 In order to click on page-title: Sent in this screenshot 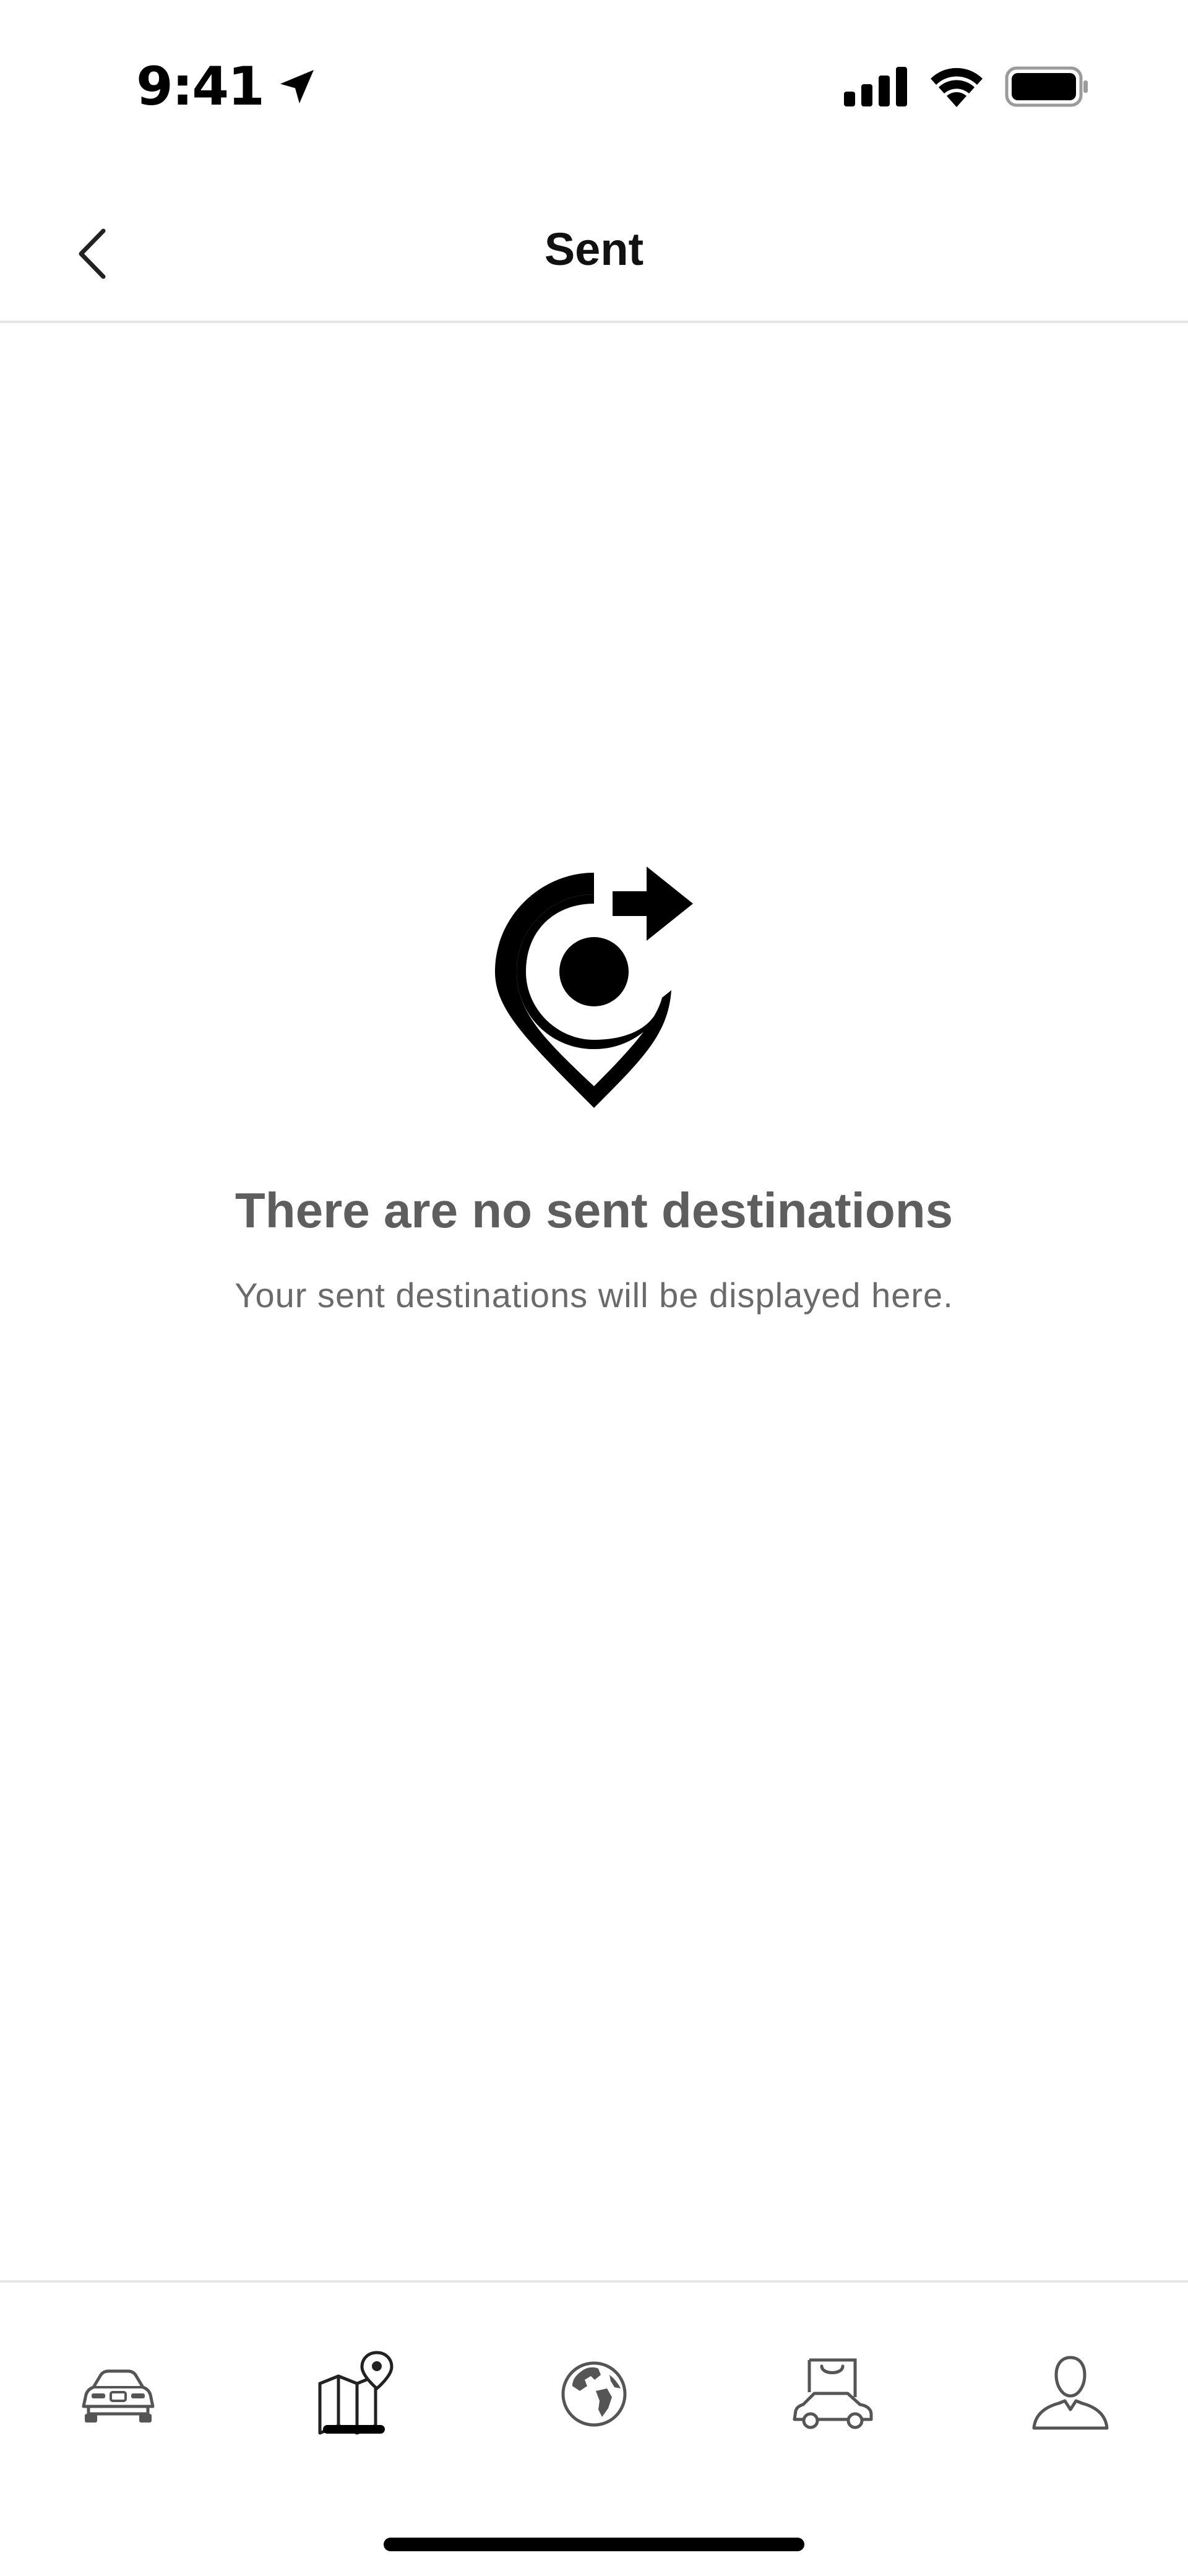, I will do `click(594, 249)`.